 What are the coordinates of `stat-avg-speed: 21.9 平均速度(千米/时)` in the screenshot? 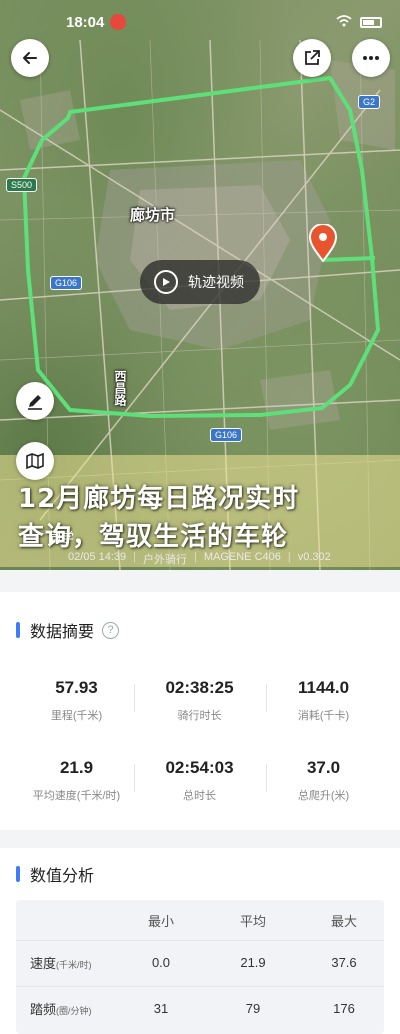 It's located at (76, 780).